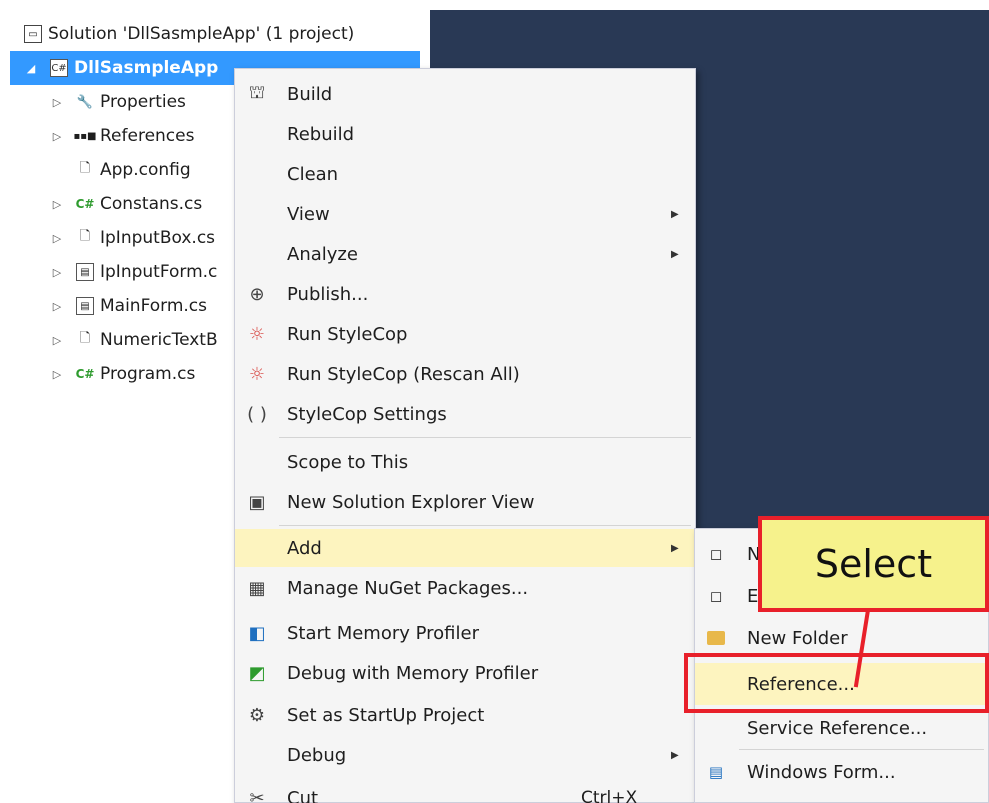 This screenshot has height=803, width=989. What do you see at coordinates (465, 334) in the screenshot?
I see `menu-item-run-stylecop: ☼ Run StyleCop` at bounding box center [465, 334].